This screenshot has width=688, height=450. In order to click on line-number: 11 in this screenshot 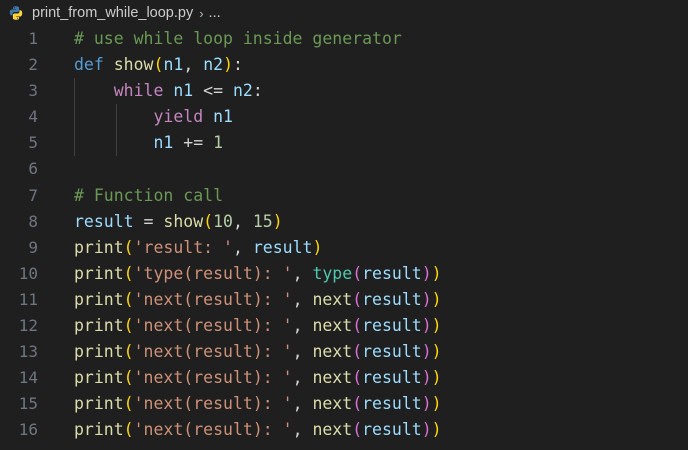, I will do `click(28, 299)`.